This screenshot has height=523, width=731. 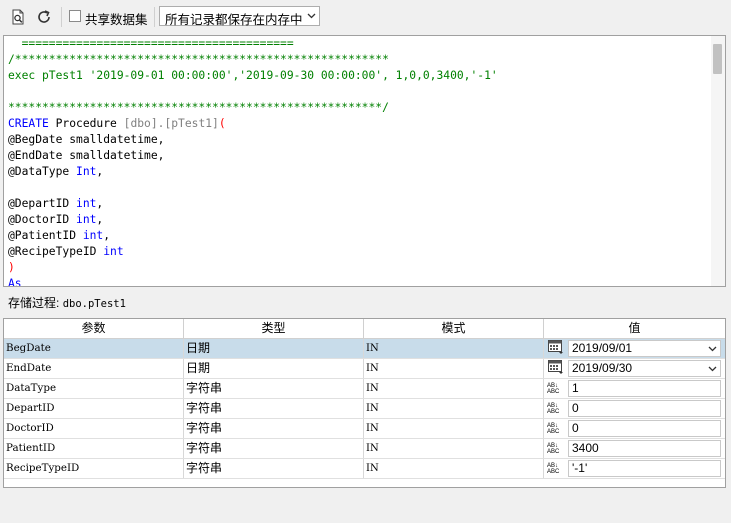 What do you see at coordinates (94, 304) in the screenshot?
I see `procedure-name: dbo.pTest1` at bounding box center [94, 304].